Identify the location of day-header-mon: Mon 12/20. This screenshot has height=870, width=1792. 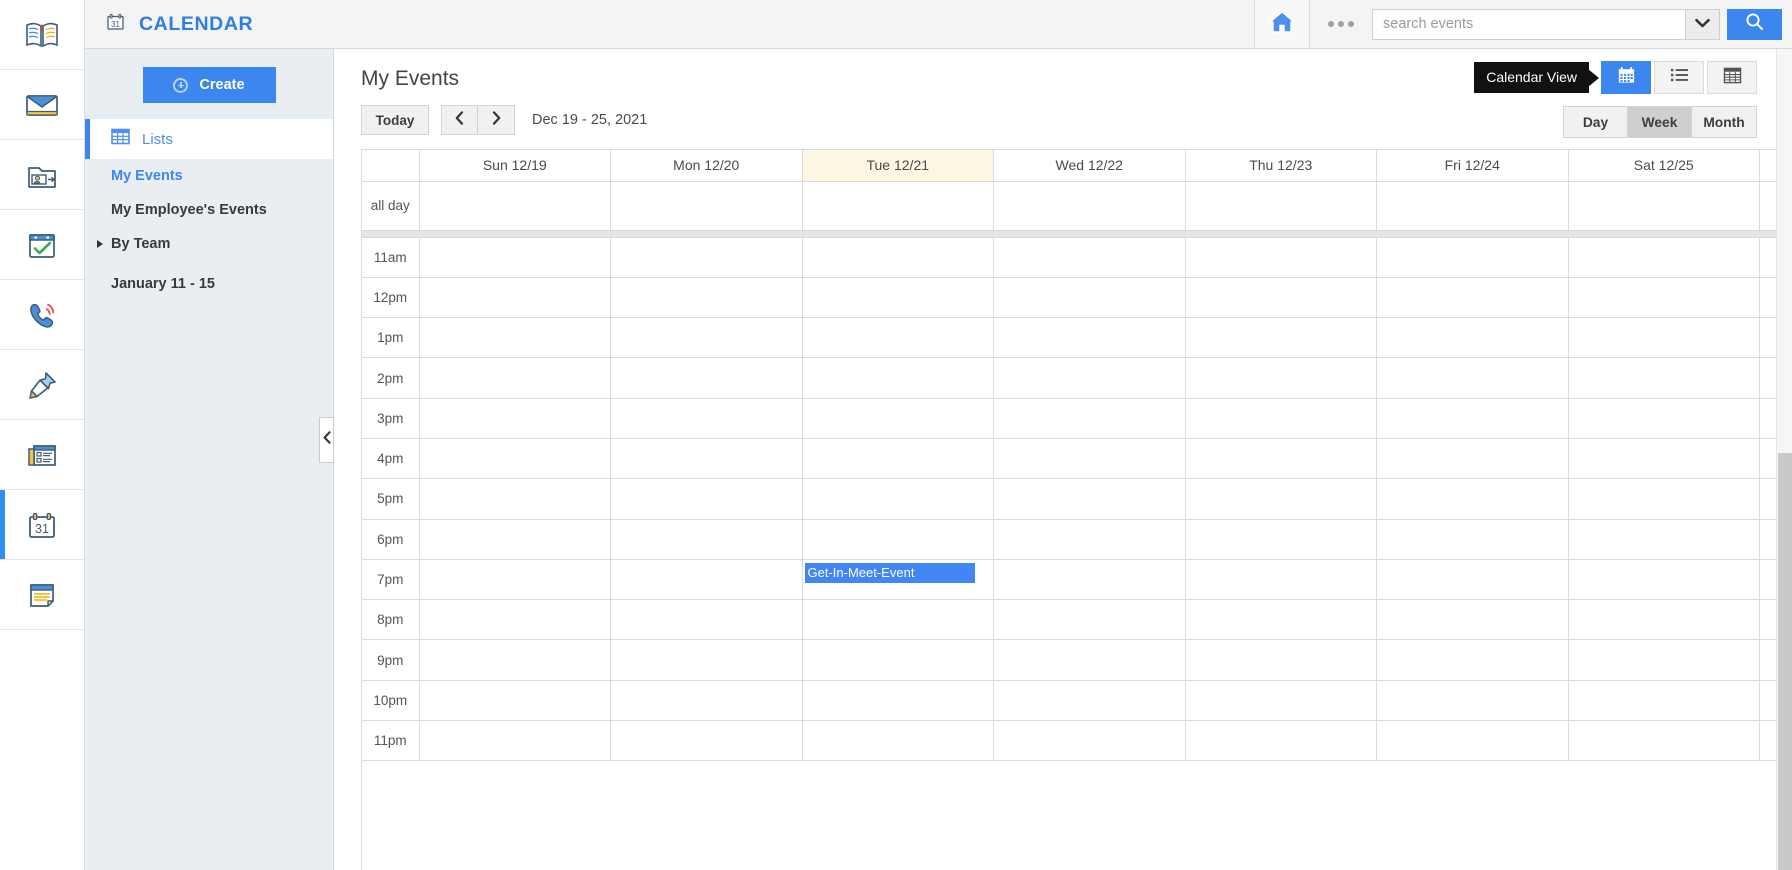
(706, 166).